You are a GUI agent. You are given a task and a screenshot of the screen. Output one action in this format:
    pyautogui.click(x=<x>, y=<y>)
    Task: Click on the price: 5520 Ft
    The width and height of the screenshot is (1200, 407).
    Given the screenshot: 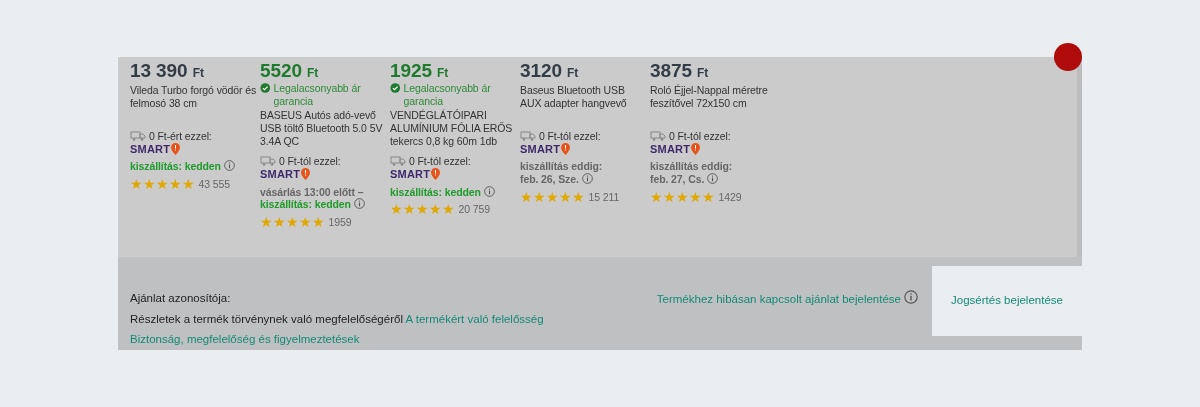 What is the action you would take?
    pyautogui.click(x=290, y=71)
    